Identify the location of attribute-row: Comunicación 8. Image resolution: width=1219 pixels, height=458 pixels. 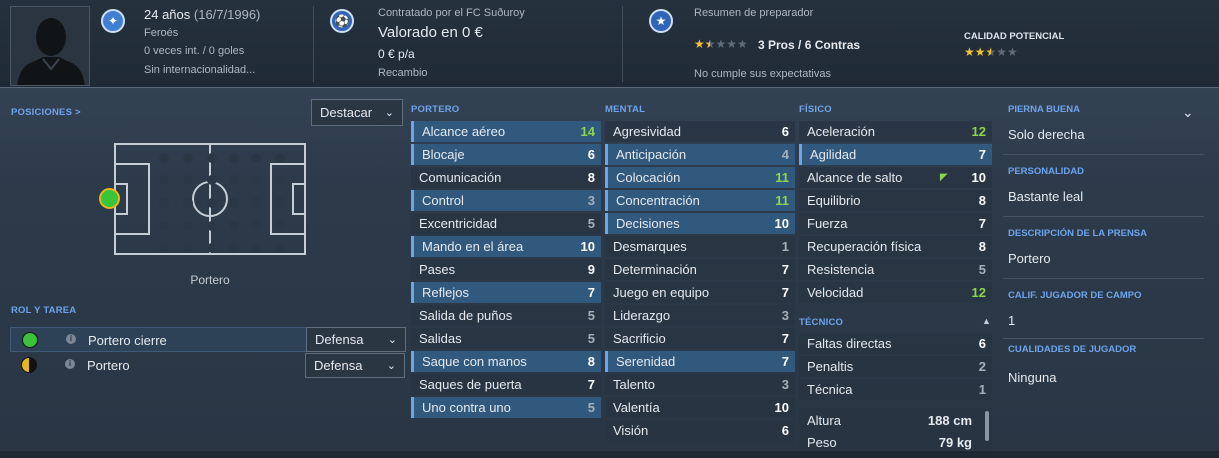
(506, 177).